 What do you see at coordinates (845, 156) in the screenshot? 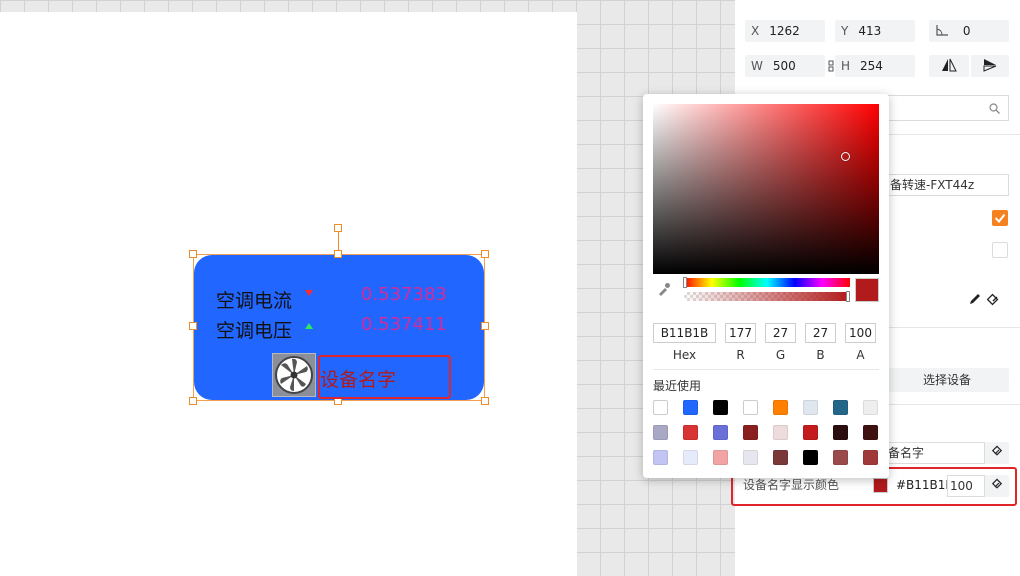
I see `color-cursor` at bounding box center [845, 156].